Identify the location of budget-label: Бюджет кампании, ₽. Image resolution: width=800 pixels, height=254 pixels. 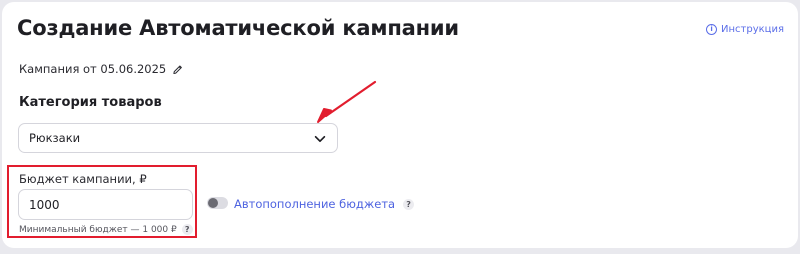
(83, 179).